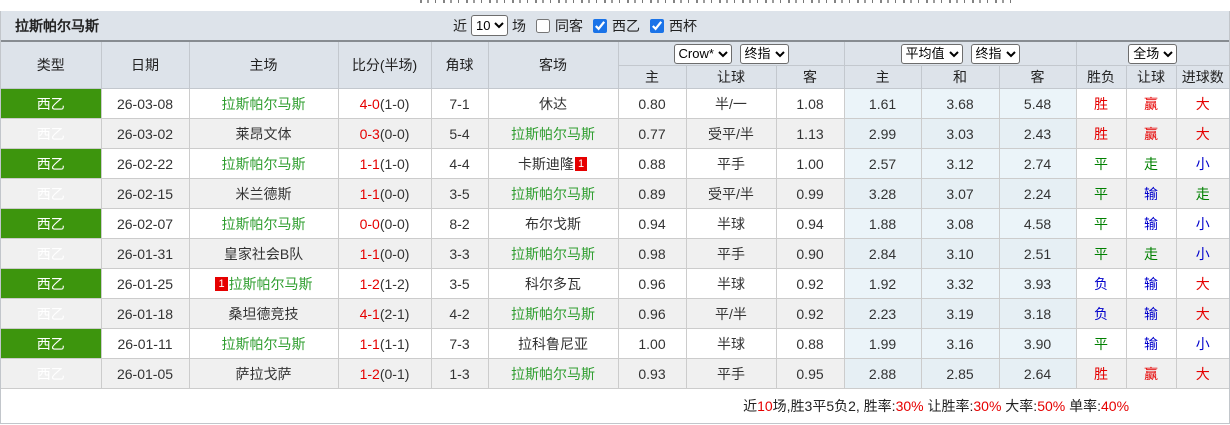 The width and height of the screenshot is (1230, 425). Describe the element at coordinates (810, 193) in the screenshot. I see `away-odds-cell: 0.99` at that location.